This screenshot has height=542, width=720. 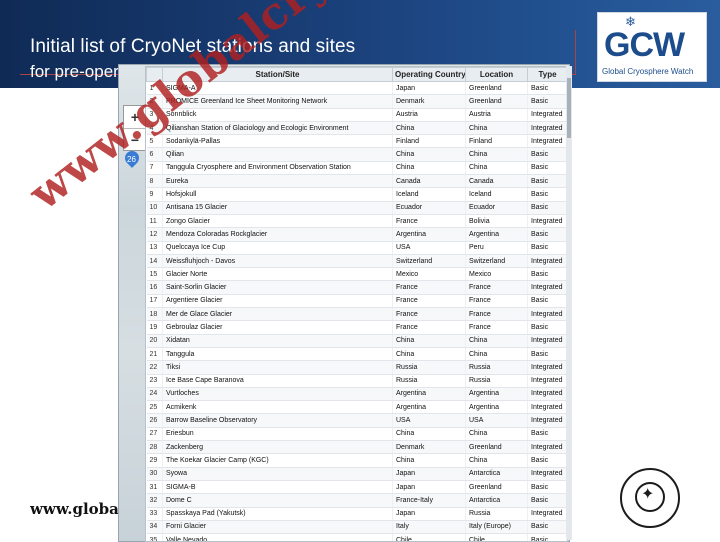 I want to click on cell-location: Bolivia, so click(x=496, y=221).